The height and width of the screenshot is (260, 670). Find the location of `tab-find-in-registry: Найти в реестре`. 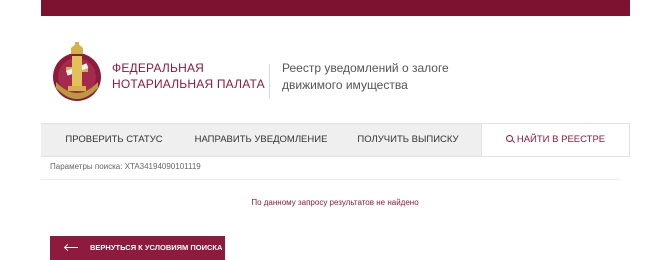

tab-find-in-registry: Найти в реестре is located at coordinates (555, 140).